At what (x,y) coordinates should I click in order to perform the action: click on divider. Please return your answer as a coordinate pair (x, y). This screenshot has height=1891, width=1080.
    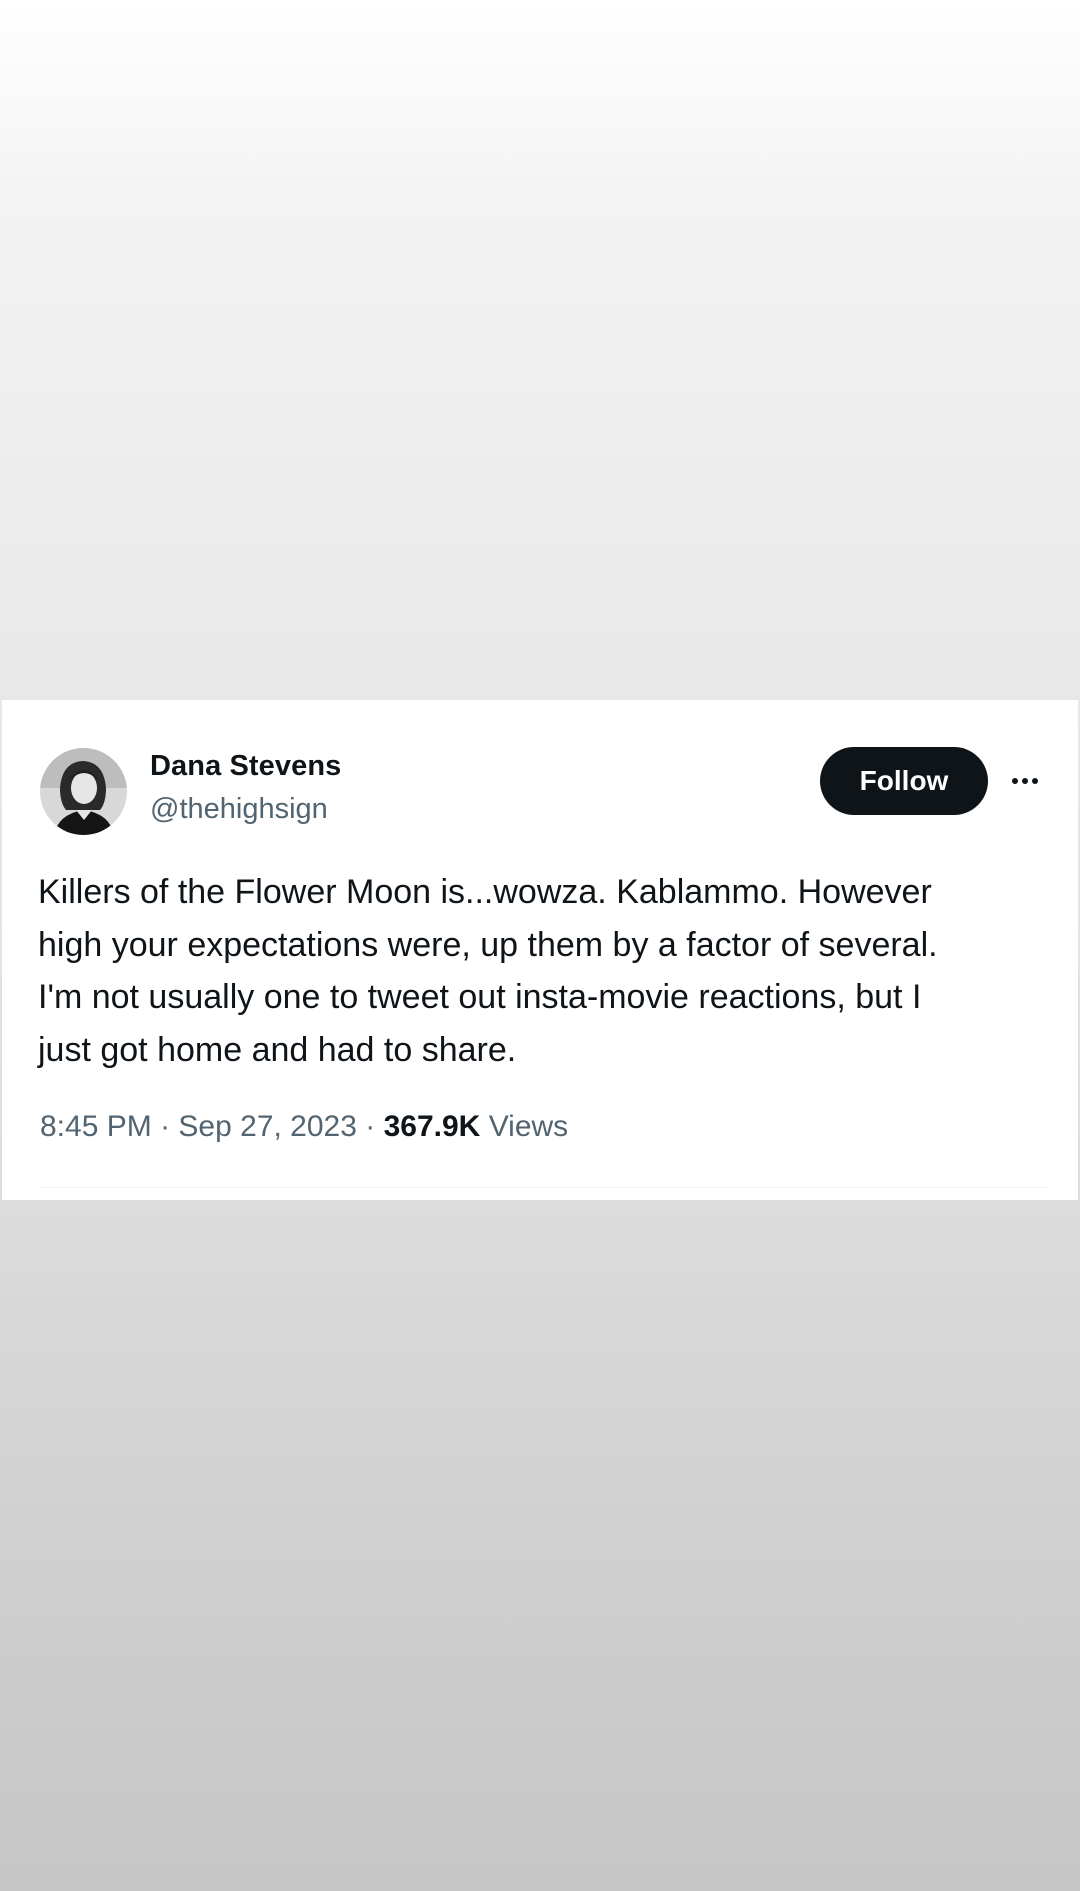
    Looking at the image, I should click on (543, 1187).